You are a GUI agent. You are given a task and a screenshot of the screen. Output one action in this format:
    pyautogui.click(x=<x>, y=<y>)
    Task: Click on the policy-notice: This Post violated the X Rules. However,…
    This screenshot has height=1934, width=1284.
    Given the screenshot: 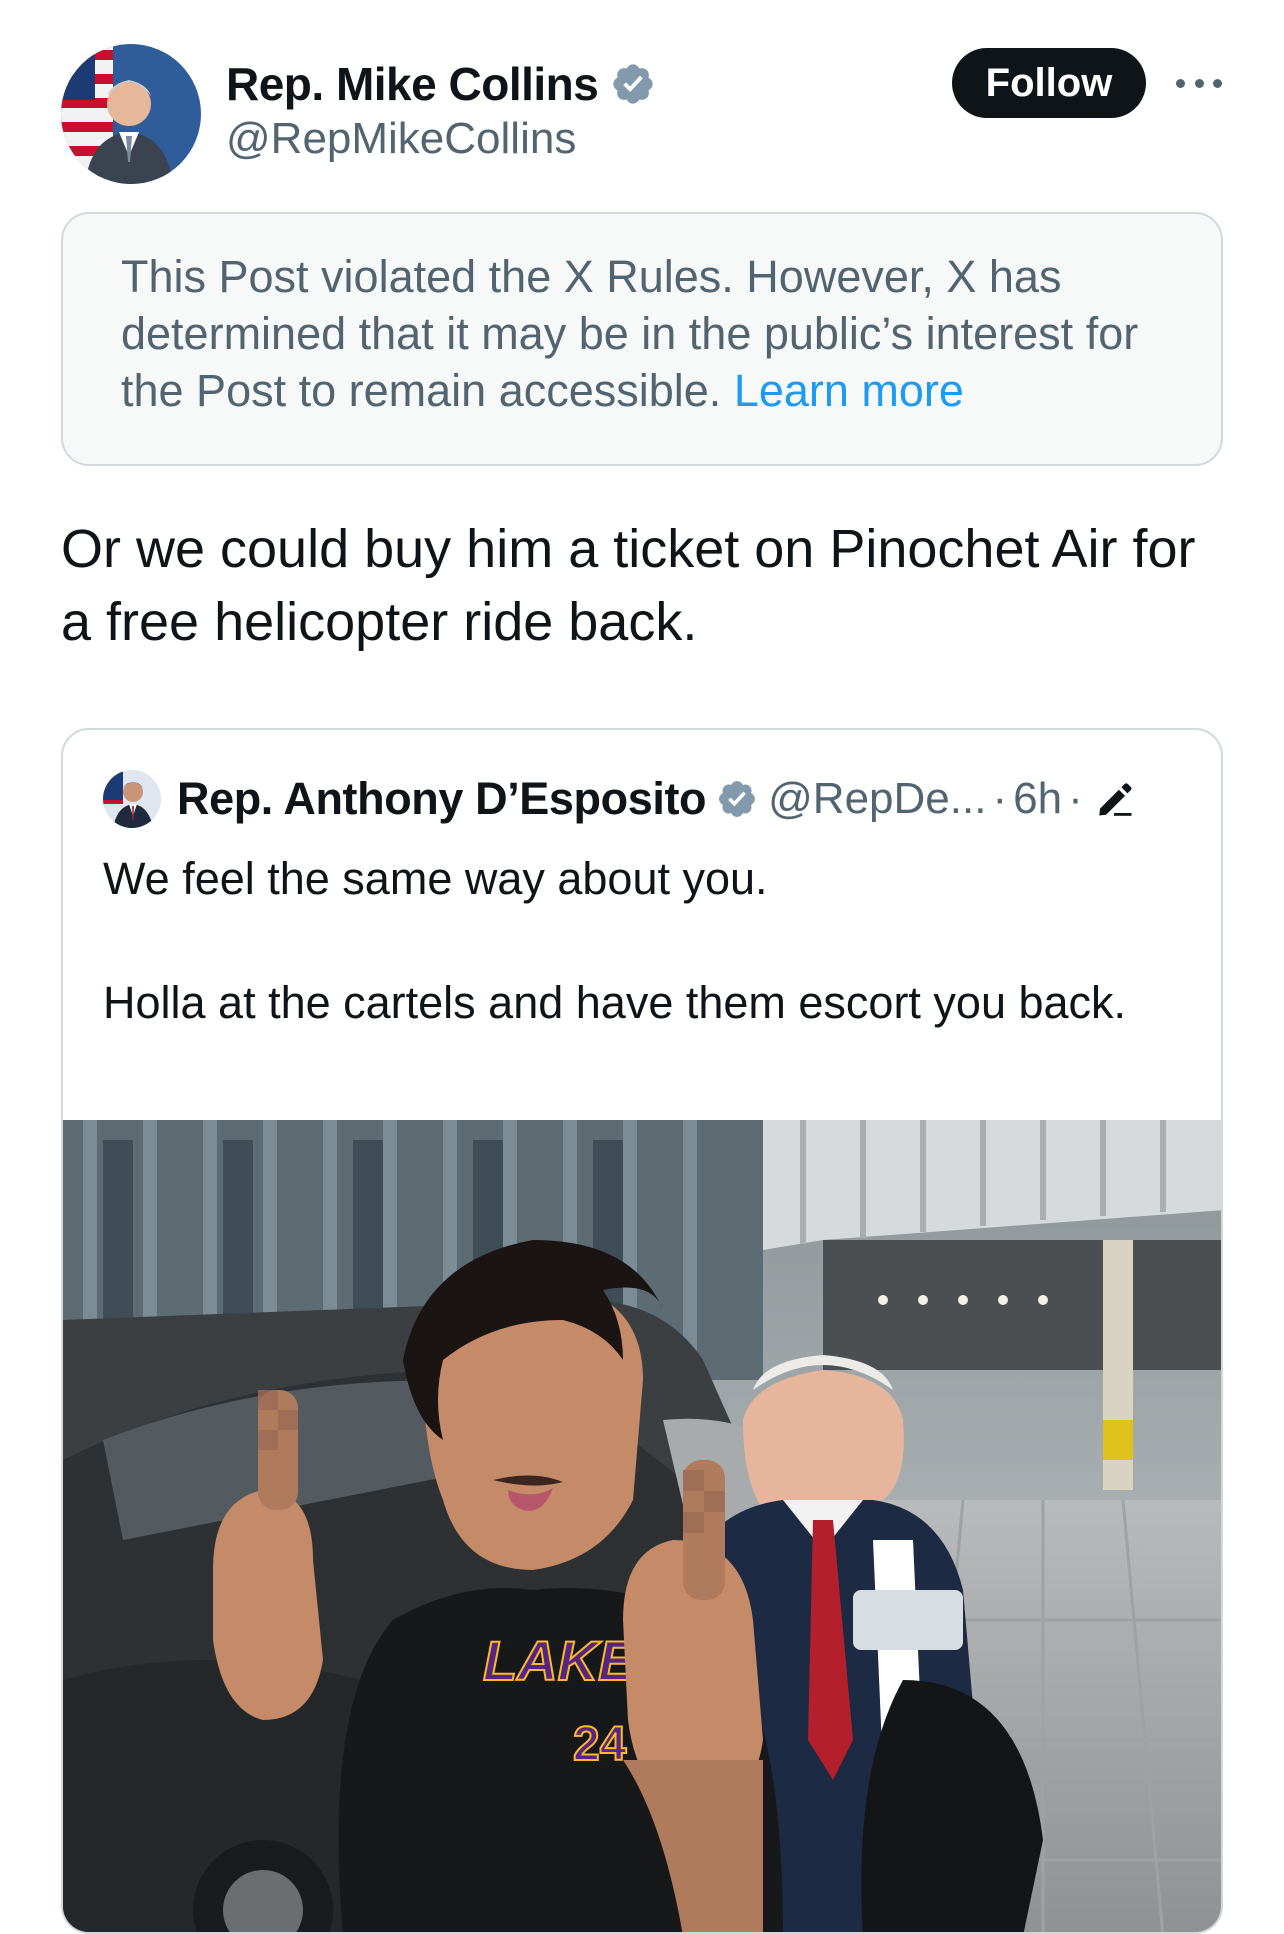 What is the action you would take?
    pyautogui.click(x=642, y=339)
    